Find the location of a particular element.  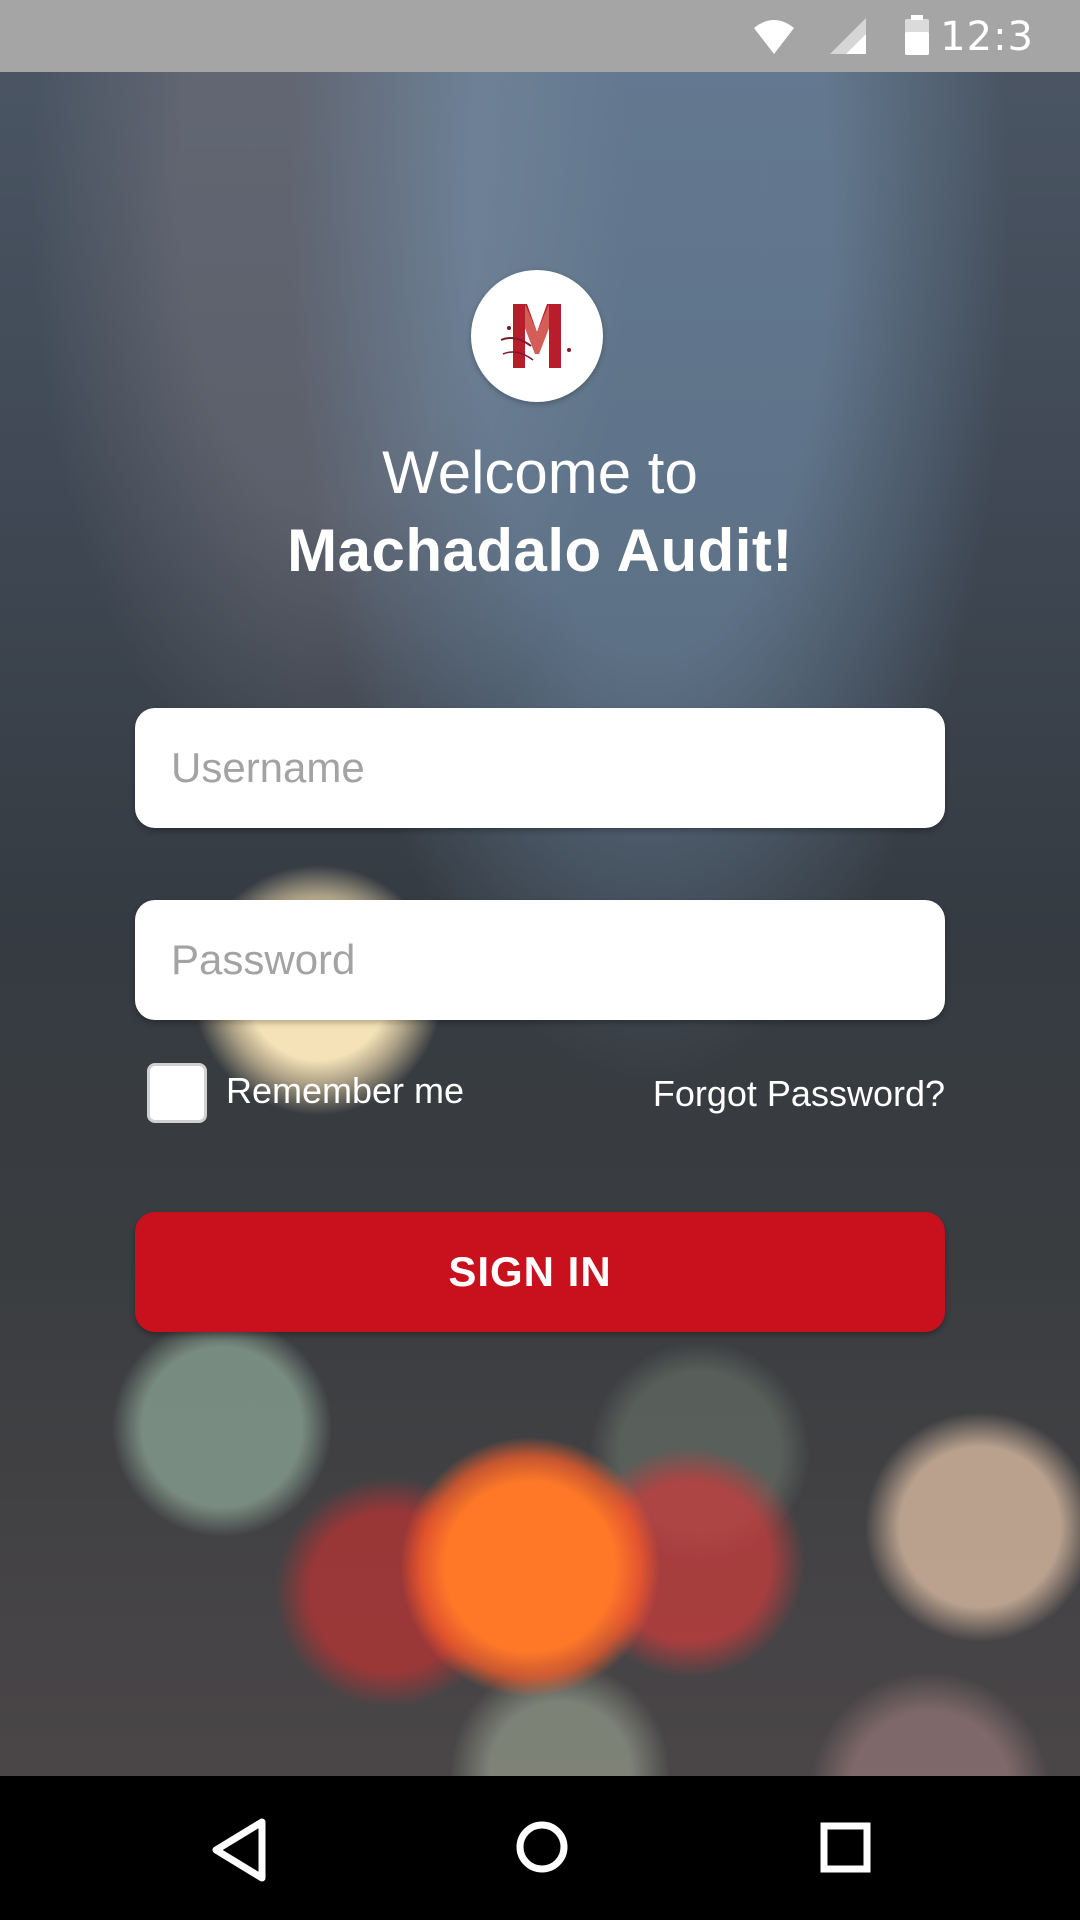

home-icon is located at coordinates (542, 1848).